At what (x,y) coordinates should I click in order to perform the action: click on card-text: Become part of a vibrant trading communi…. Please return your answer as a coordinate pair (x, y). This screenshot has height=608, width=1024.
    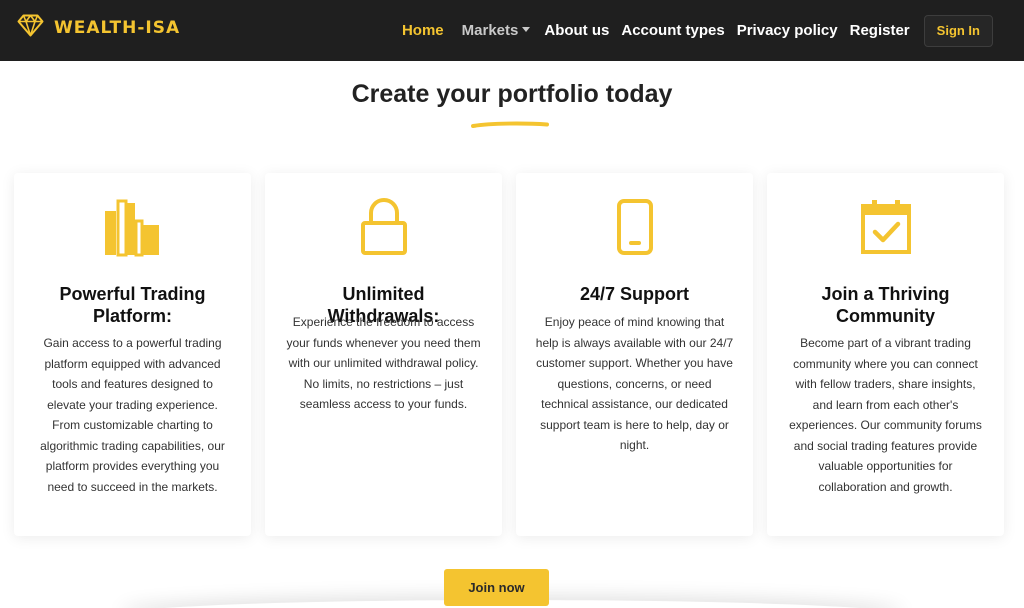
    Looking at the image, I should click on (885, 415).